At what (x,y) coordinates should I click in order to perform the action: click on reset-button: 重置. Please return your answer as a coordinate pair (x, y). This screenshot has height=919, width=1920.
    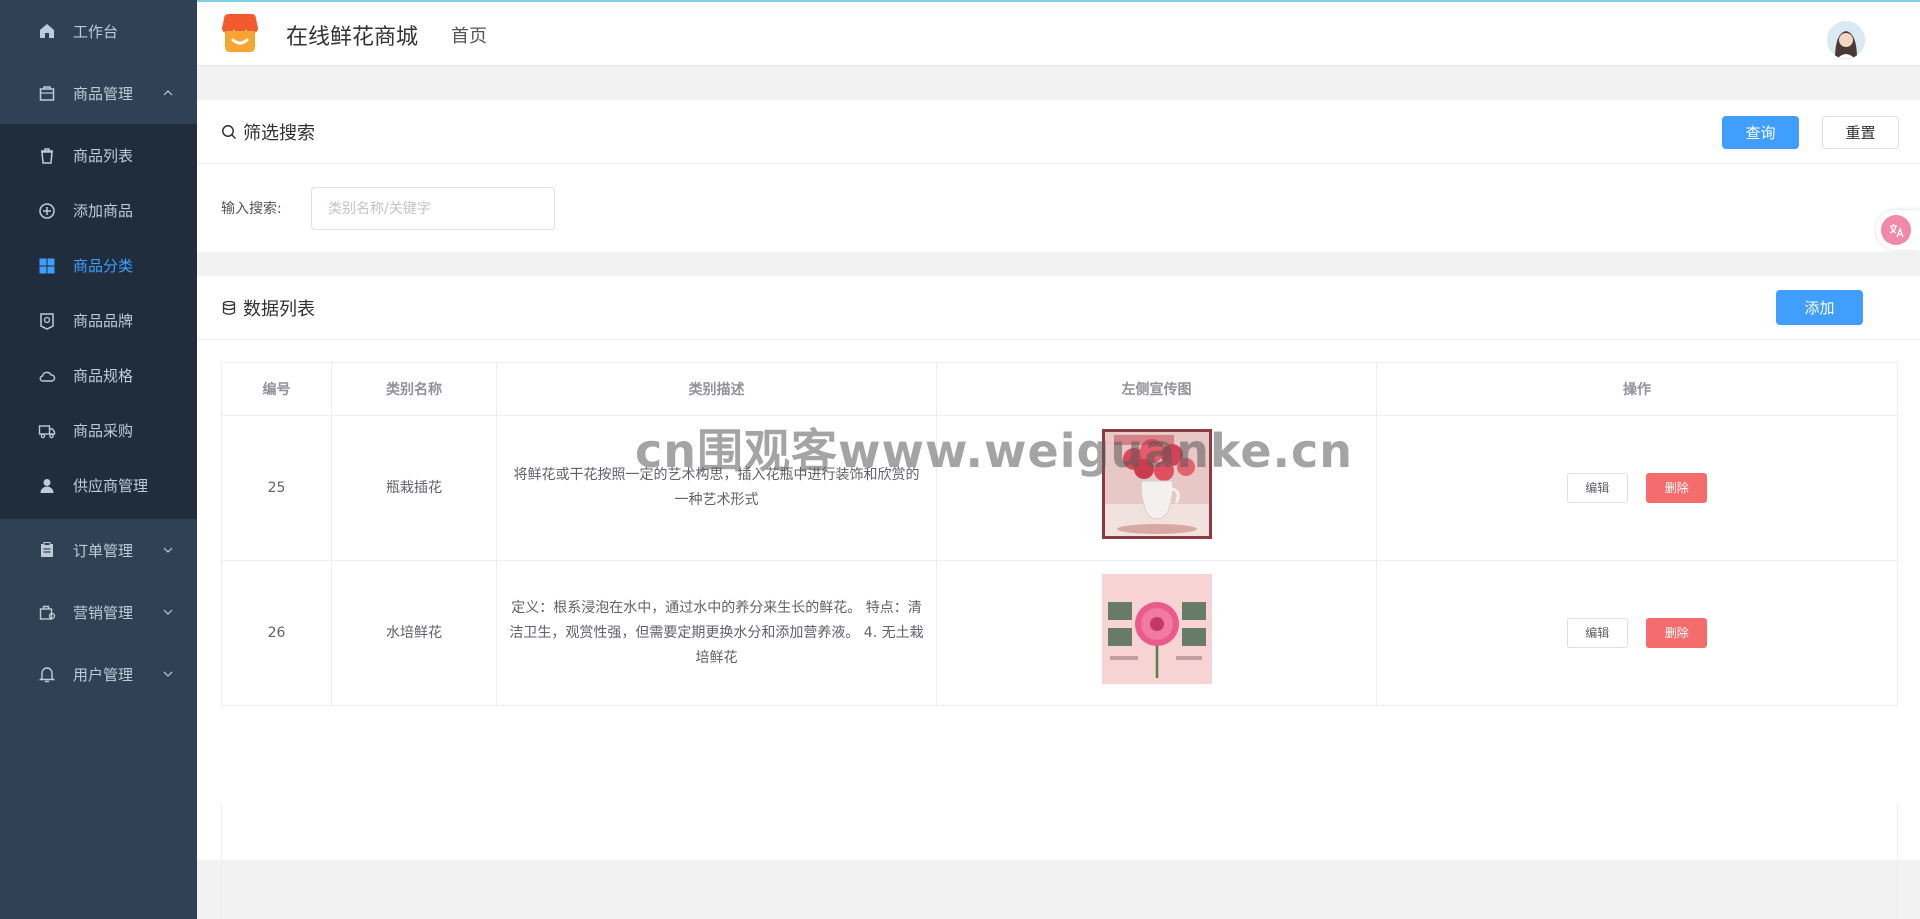
    Looking at the image, I should click on (1860, 132).